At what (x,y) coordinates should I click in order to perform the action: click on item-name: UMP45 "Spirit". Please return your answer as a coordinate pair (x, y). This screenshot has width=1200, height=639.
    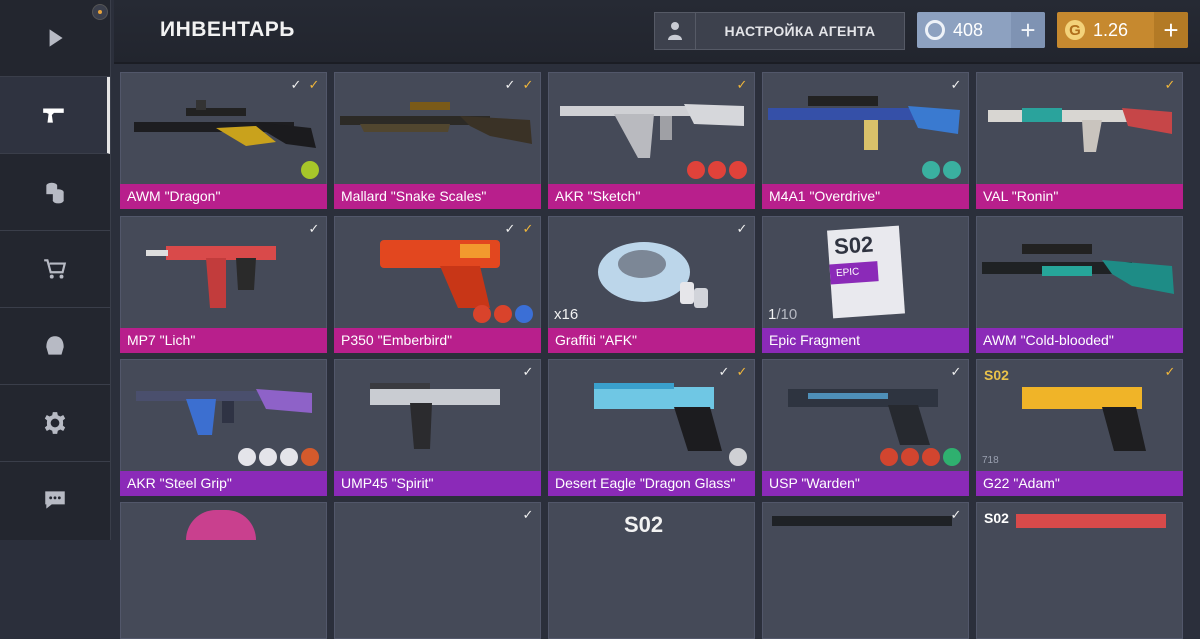
    Looking at the image, I should click on (437, 483).